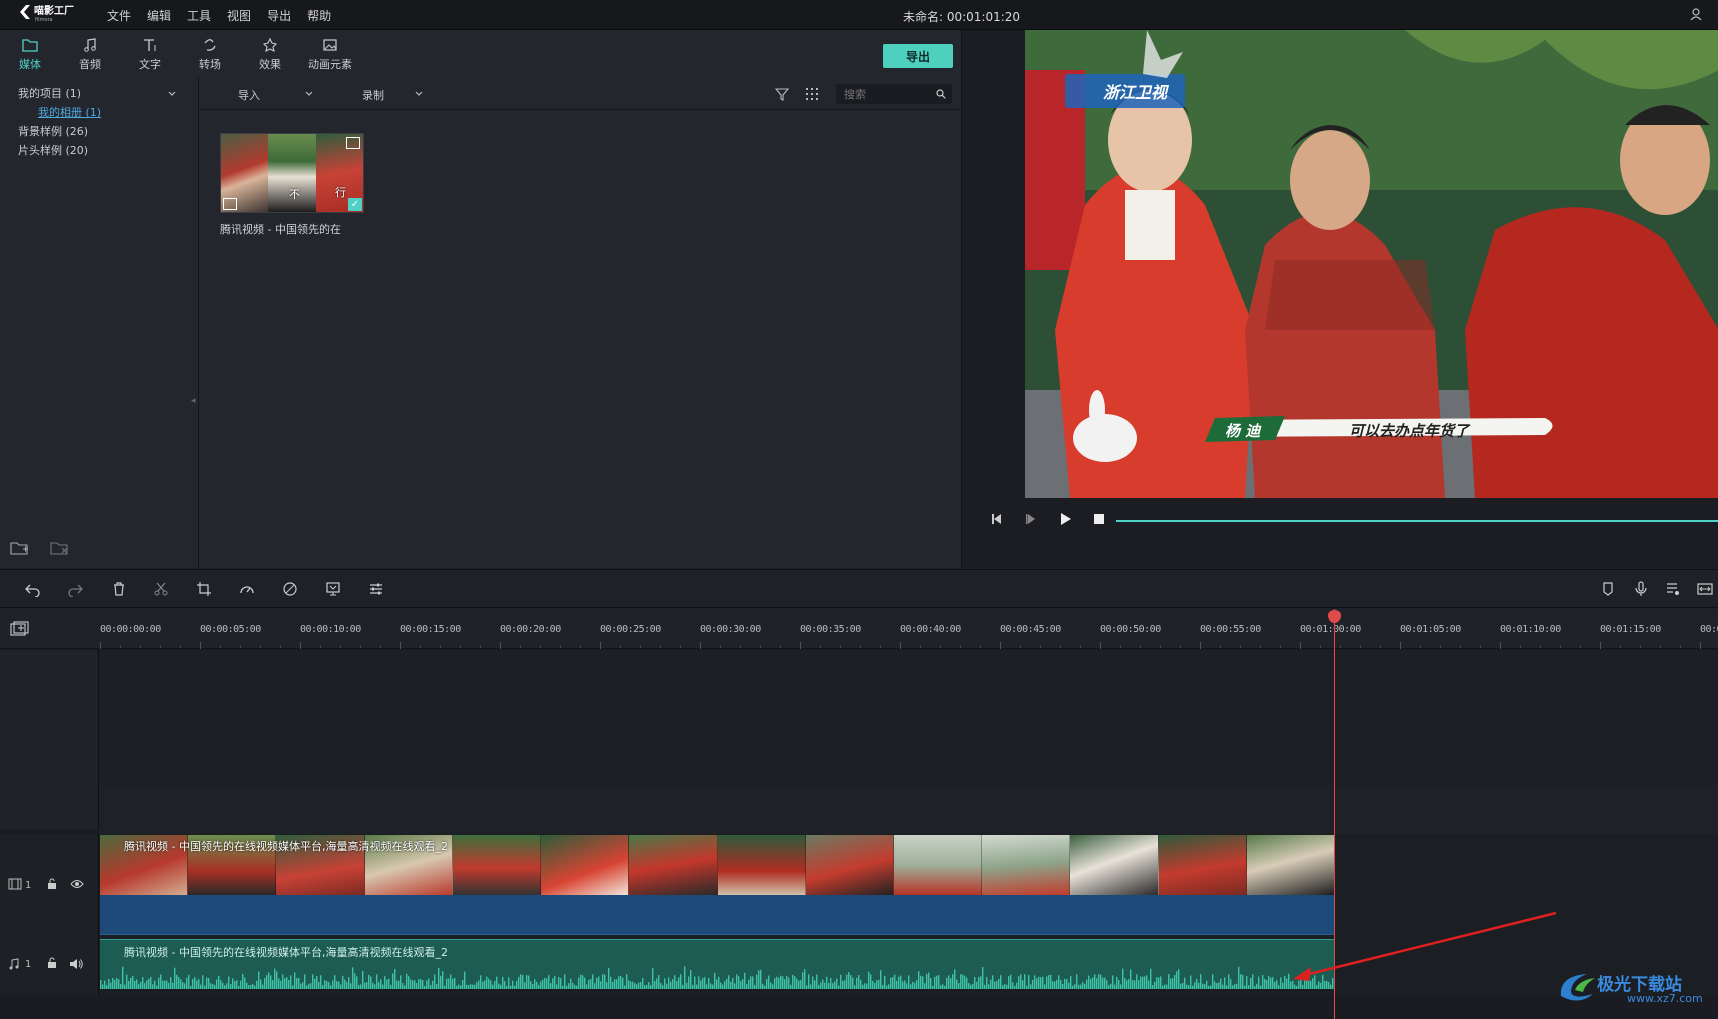 The height and width of the screenshot is (1019, 1718). What do you see at coordinates (1696, 14) in the screenshot?
I see `user-icon` at bounding box center [1696, 14].